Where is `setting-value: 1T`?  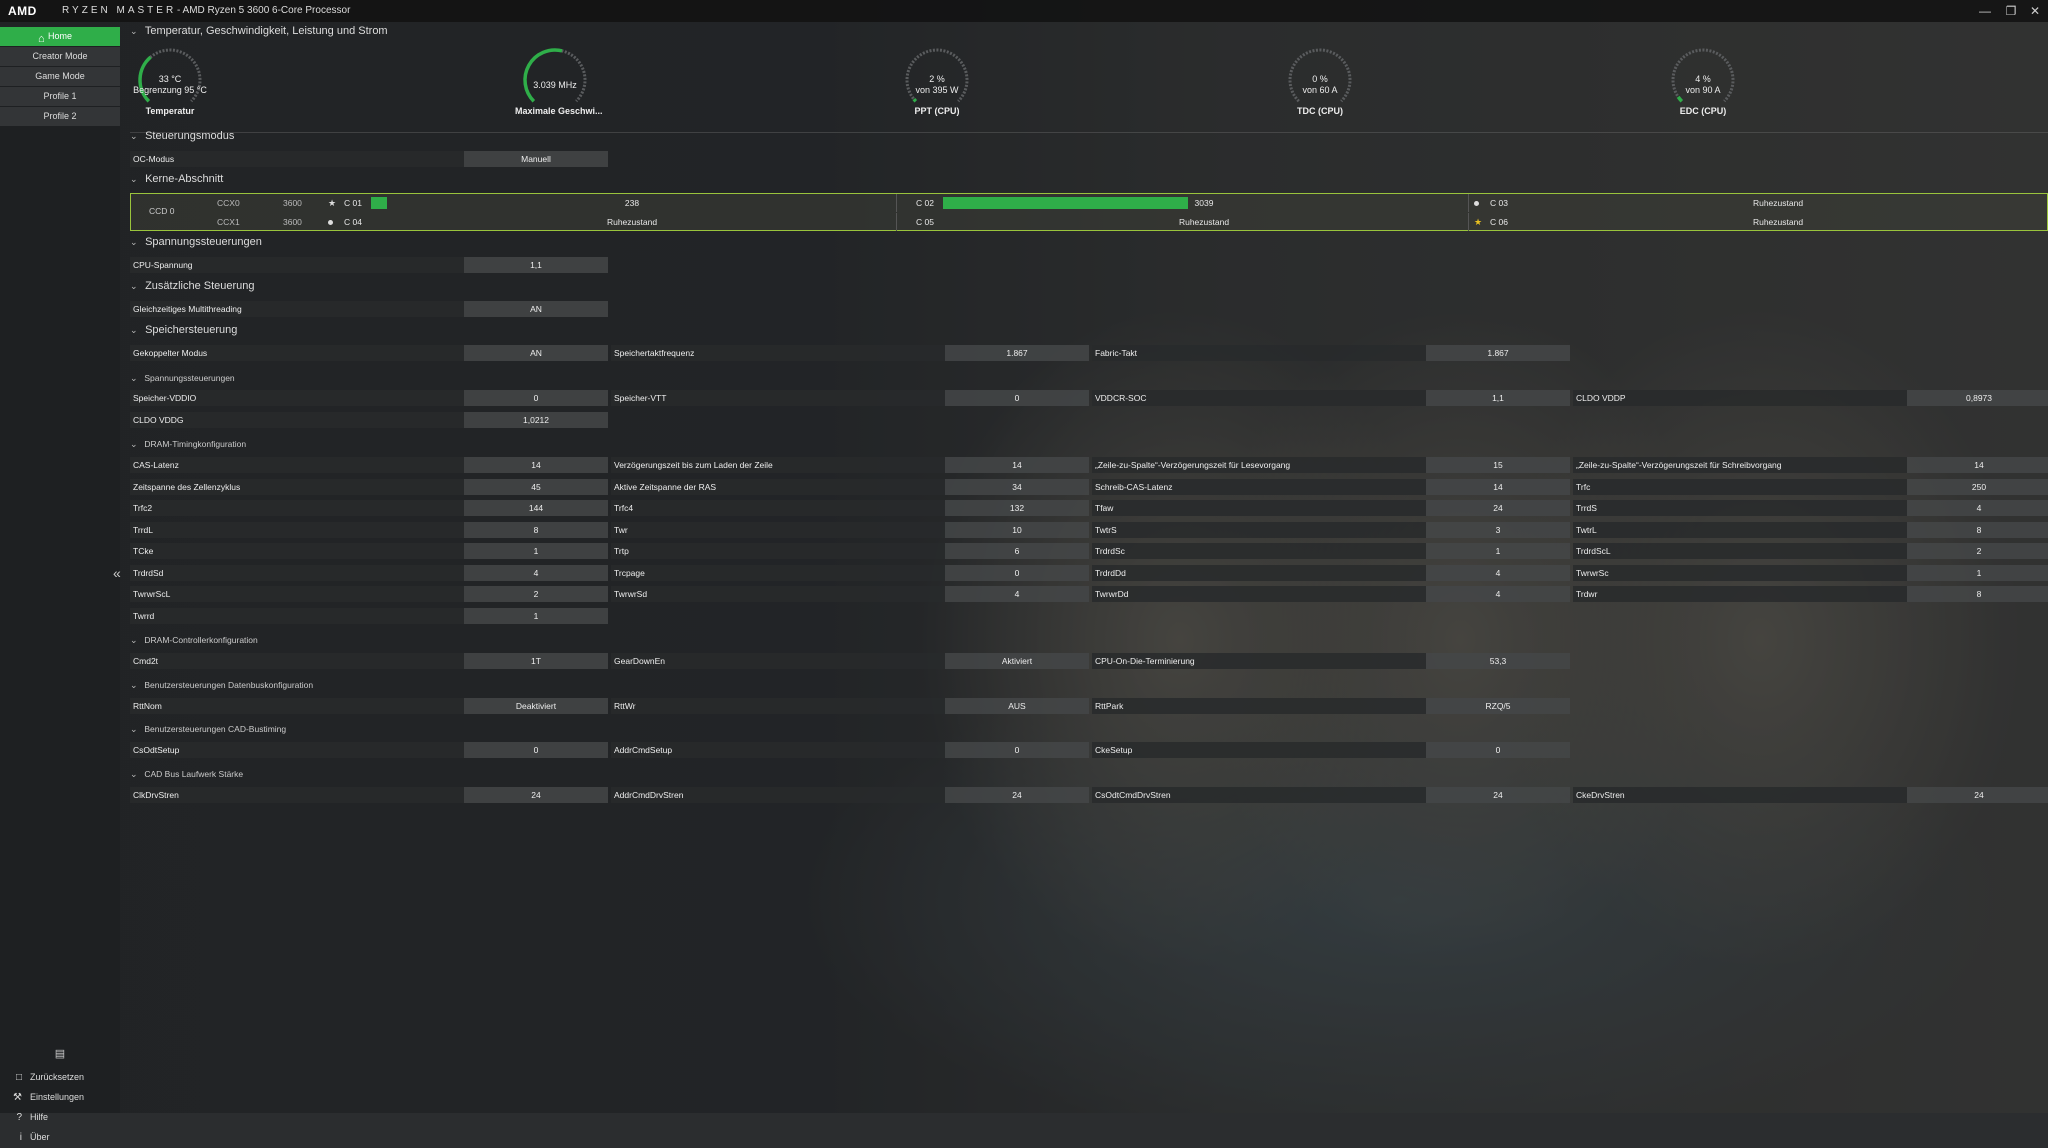
setting-value: 1T is located at coordinates (536, 661).